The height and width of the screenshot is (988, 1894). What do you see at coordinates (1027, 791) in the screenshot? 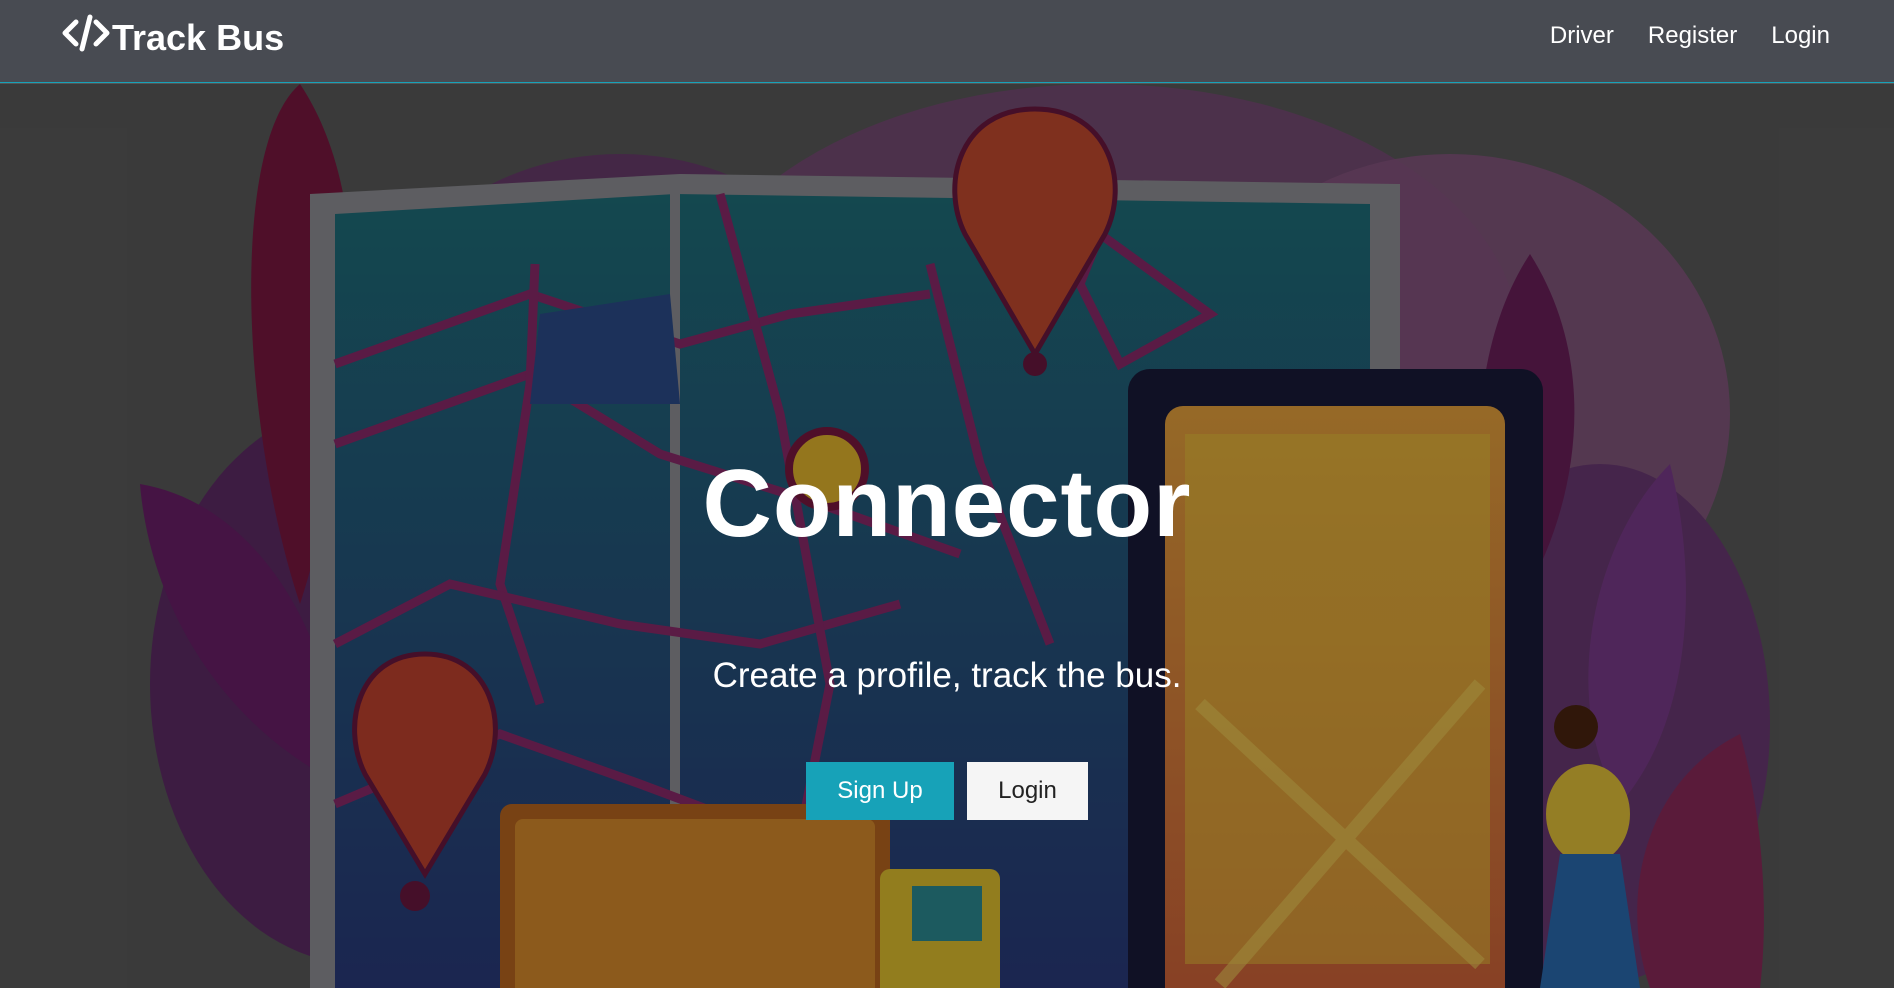
I see `login-button: Login` at bounding box center [1027, 791].